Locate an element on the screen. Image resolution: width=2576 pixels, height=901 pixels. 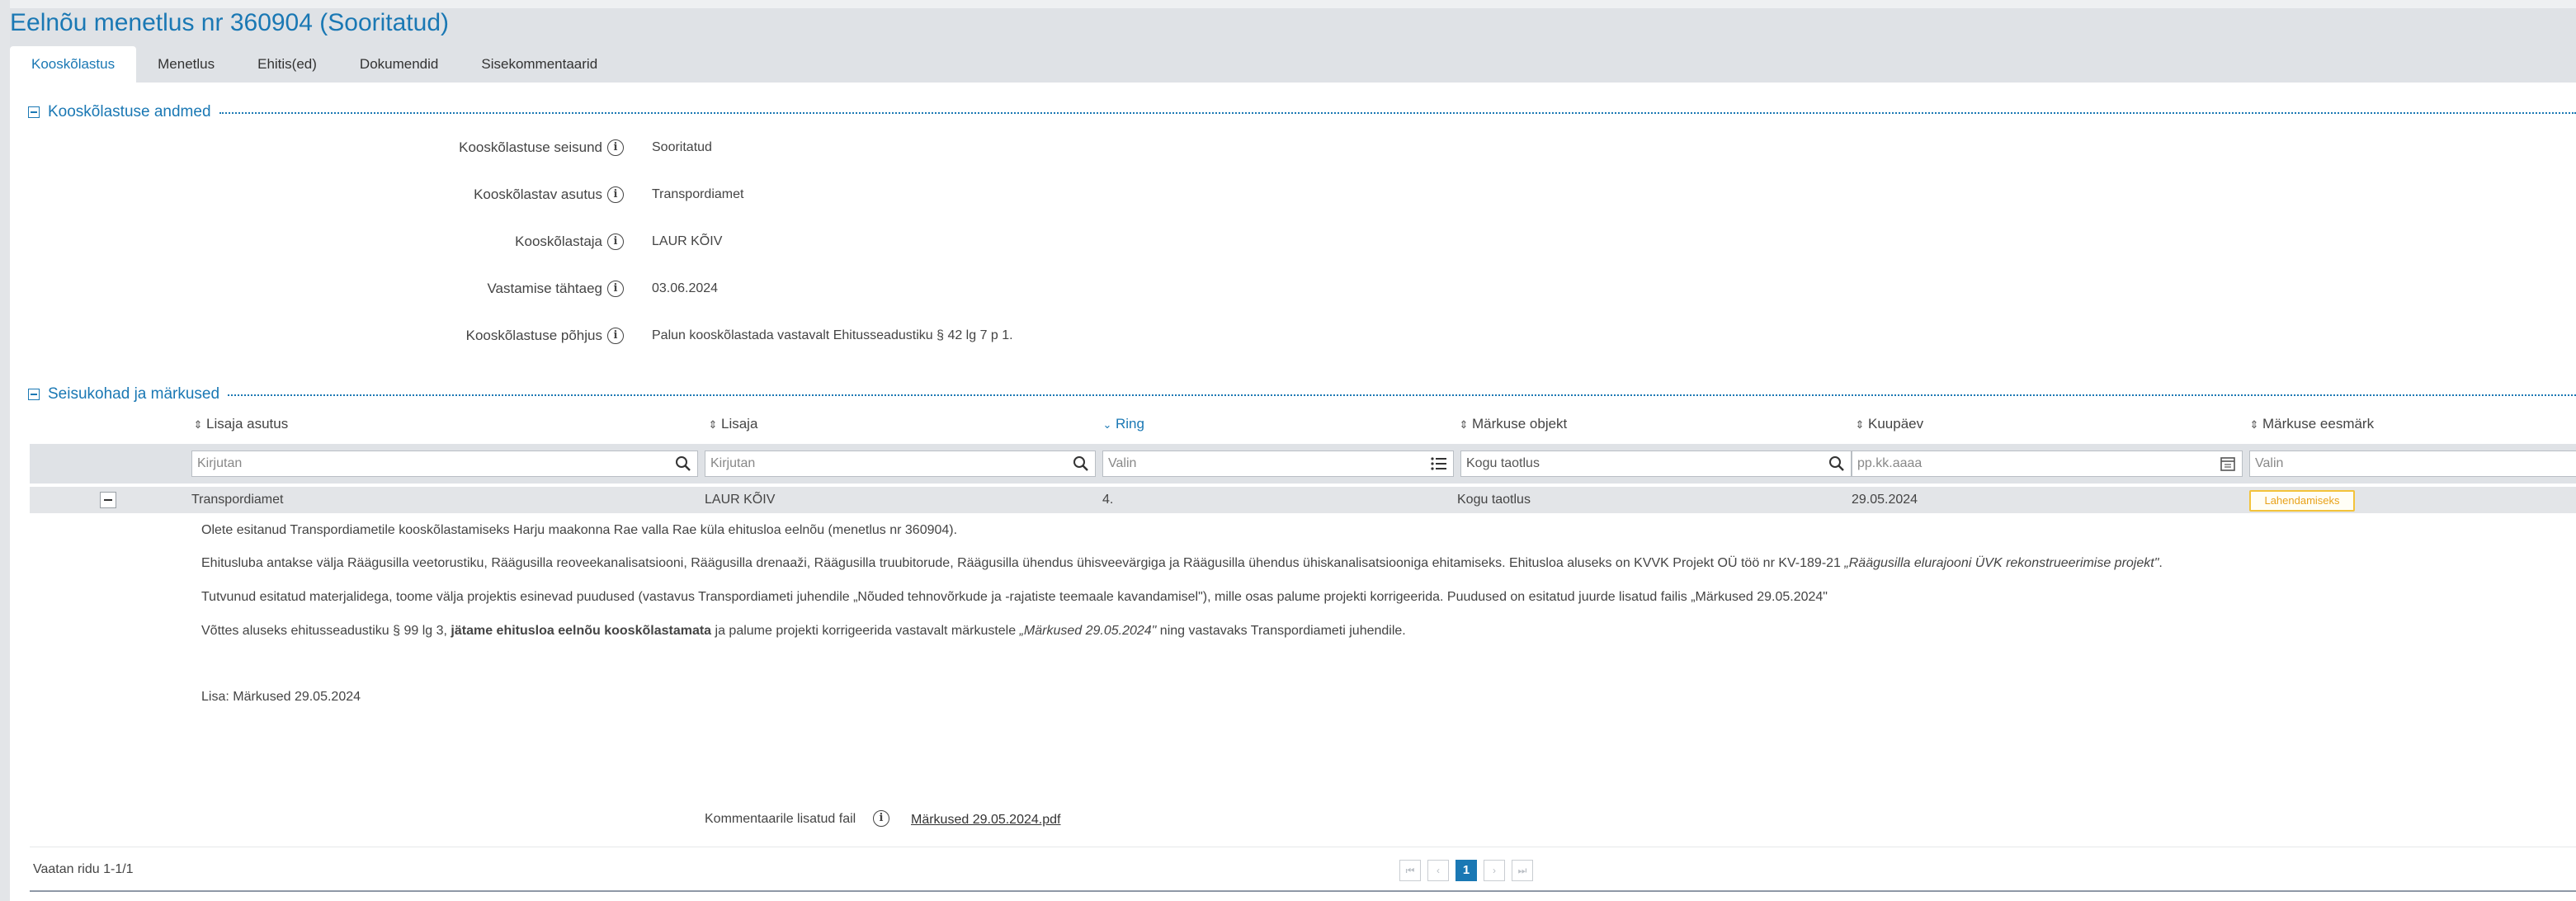
tab-menetlus: Menetlus is located at coordinates (186, 64).